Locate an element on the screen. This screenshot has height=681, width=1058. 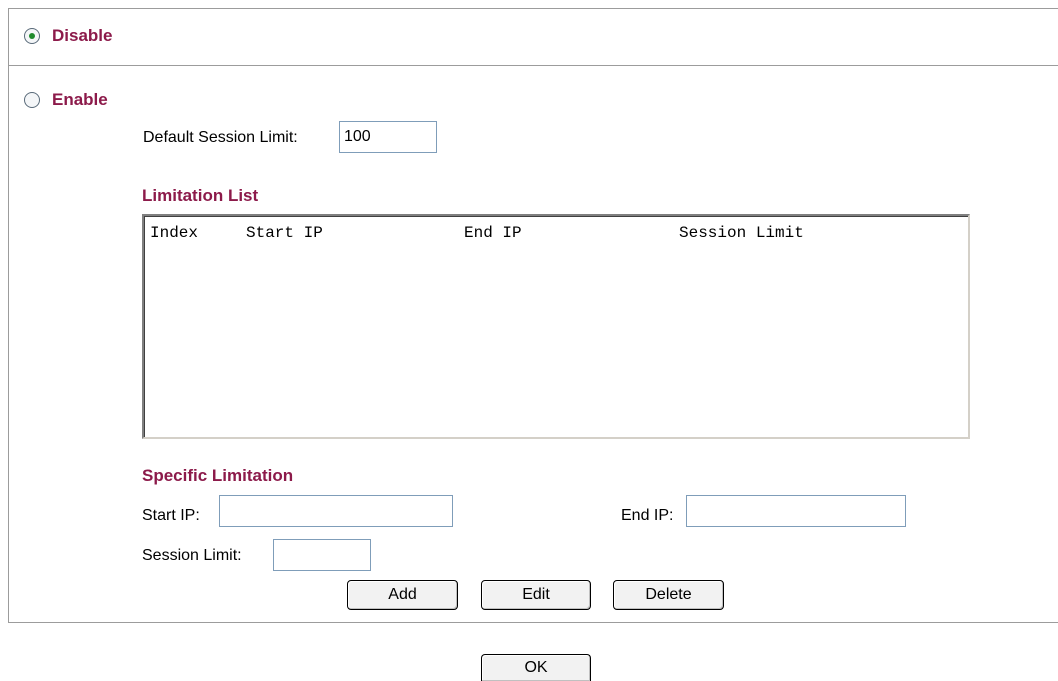
column-index: Index is located at coordinates (174, 233).